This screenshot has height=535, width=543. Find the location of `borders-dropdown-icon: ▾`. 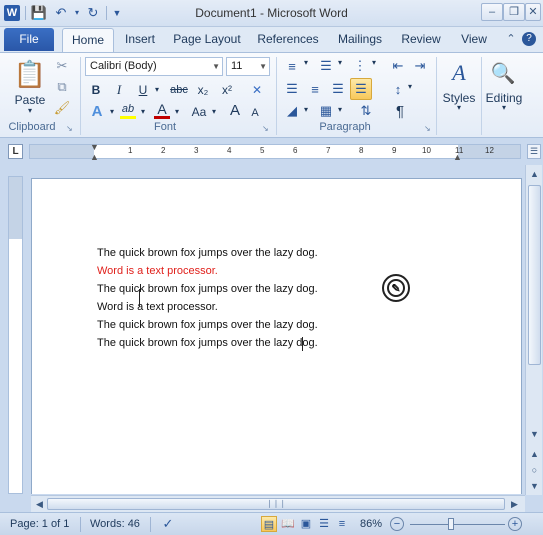

borders-dropdown-icon: ▾ is located at coordinates (340, 109).